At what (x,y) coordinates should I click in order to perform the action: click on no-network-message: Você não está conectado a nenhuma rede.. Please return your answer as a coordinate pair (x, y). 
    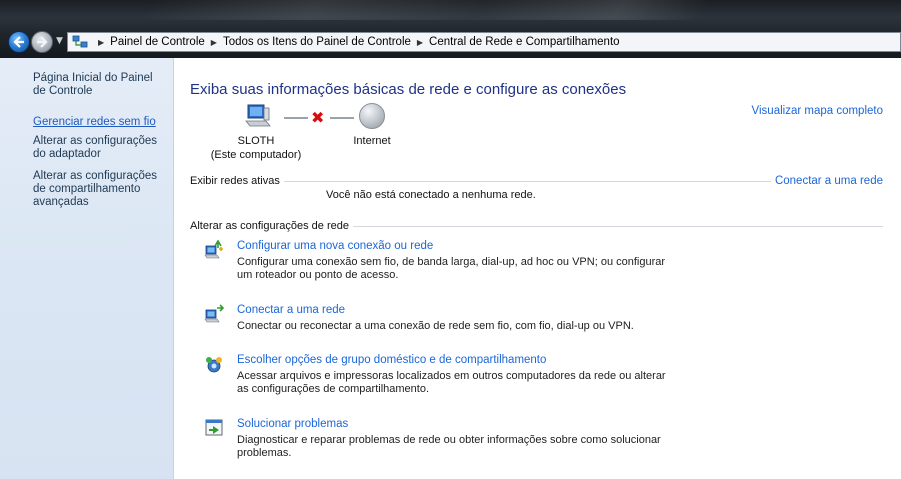
    Looking at the image, I should click on (431, 195).